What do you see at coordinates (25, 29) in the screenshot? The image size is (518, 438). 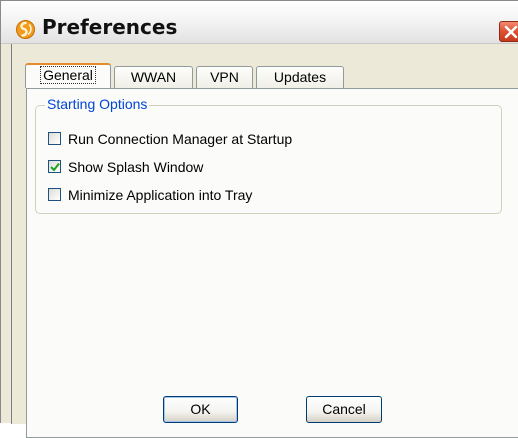 I see `swirl-logo-icon` at bounding box center [25, 29].